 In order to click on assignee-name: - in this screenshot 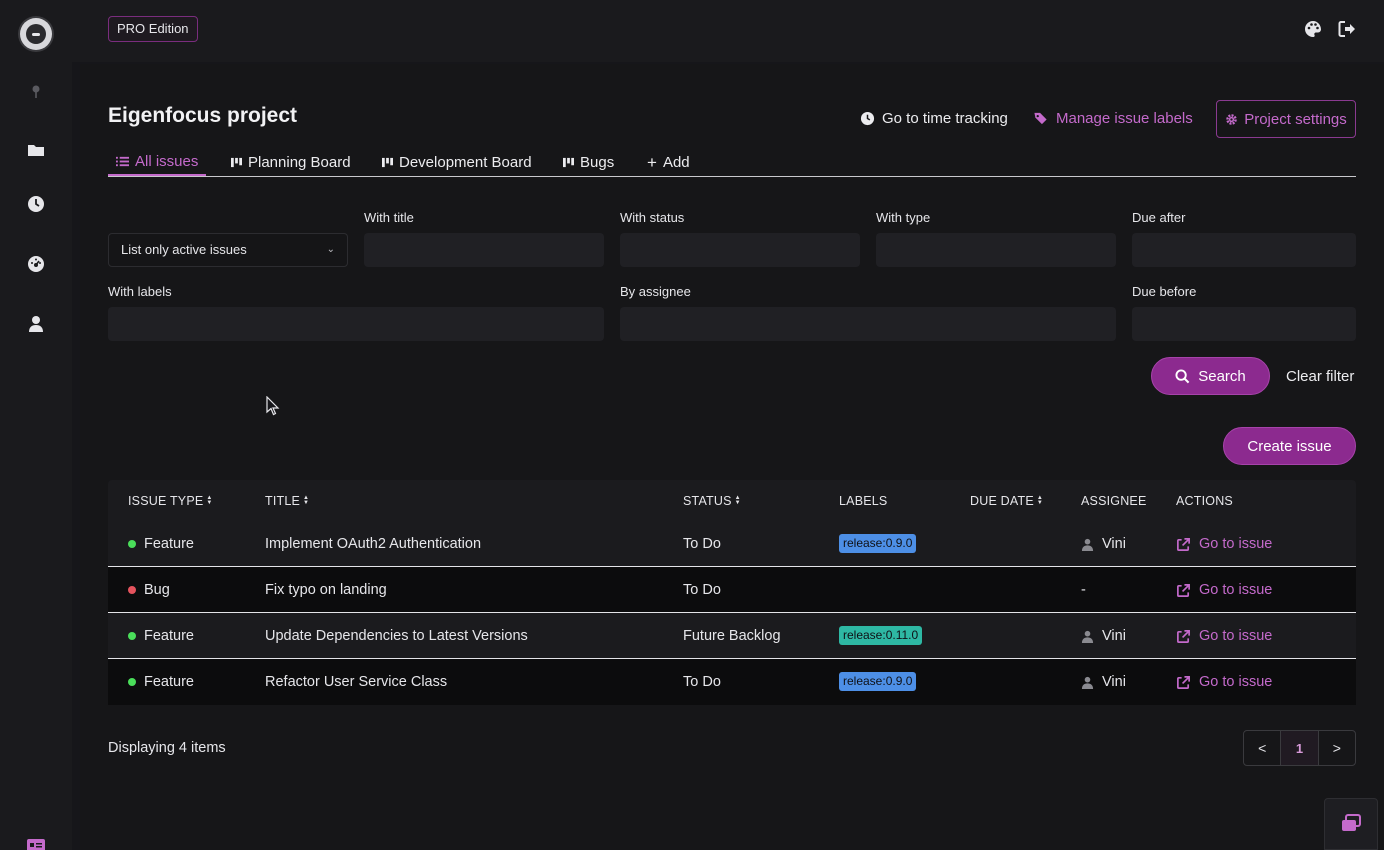, I will do `click(1083, 590)`.